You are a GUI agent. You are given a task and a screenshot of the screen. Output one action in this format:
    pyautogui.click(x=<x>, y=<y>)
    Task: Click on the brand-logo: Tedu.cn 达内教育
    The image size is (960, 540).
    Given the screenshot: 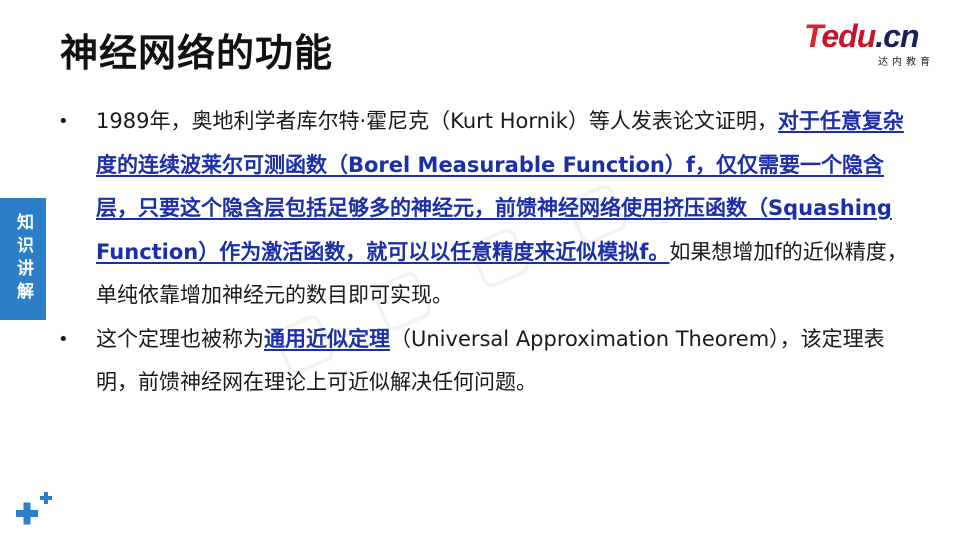 What is the action you would take?
    pyautogui.click(x=869, y=44)
    